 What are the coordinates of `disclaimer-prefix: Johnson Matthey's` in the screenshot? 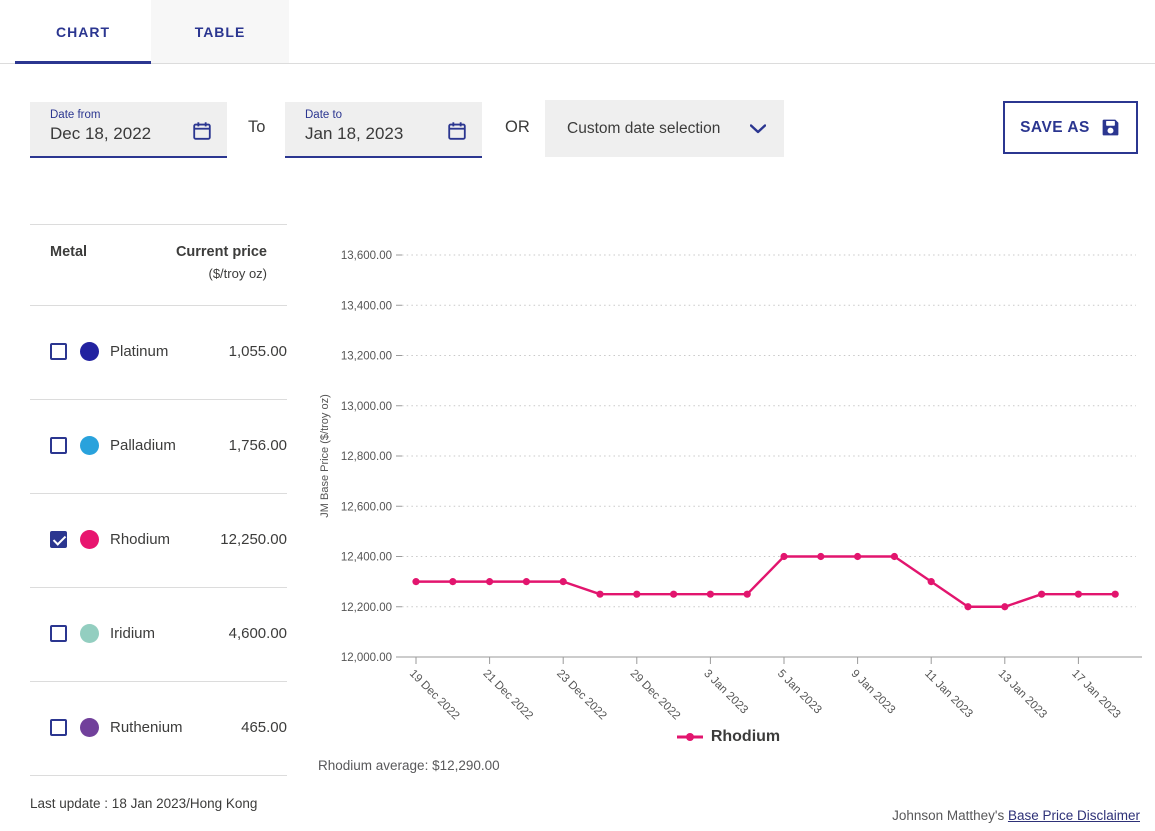 It's located at (950, 815).